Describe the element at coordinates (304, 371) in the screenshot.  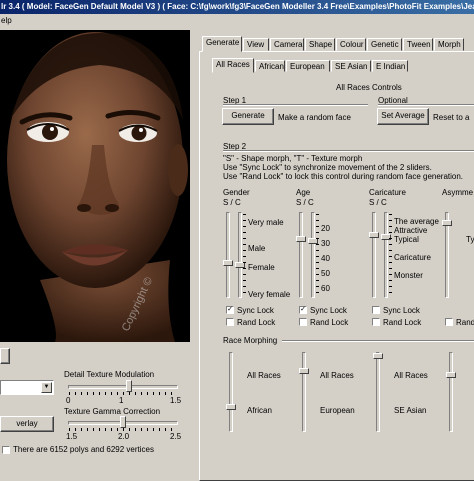
I see `race-european-slider` at that location.